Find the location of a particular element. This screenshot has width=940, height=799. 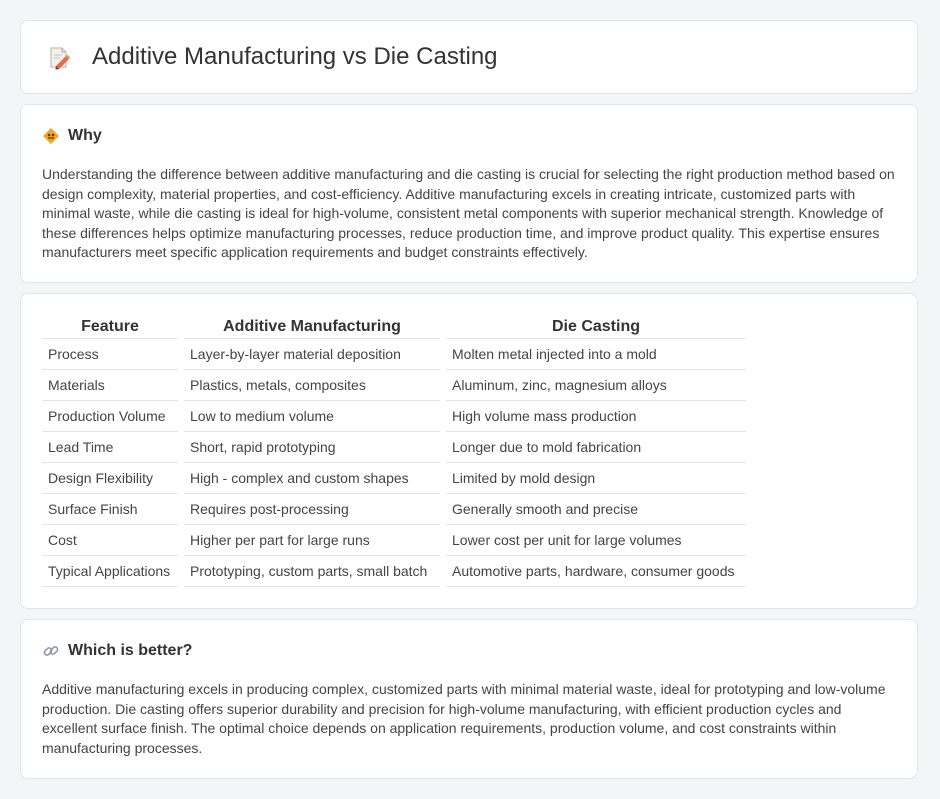

why-header: Why is located at coordinates (72, 136).